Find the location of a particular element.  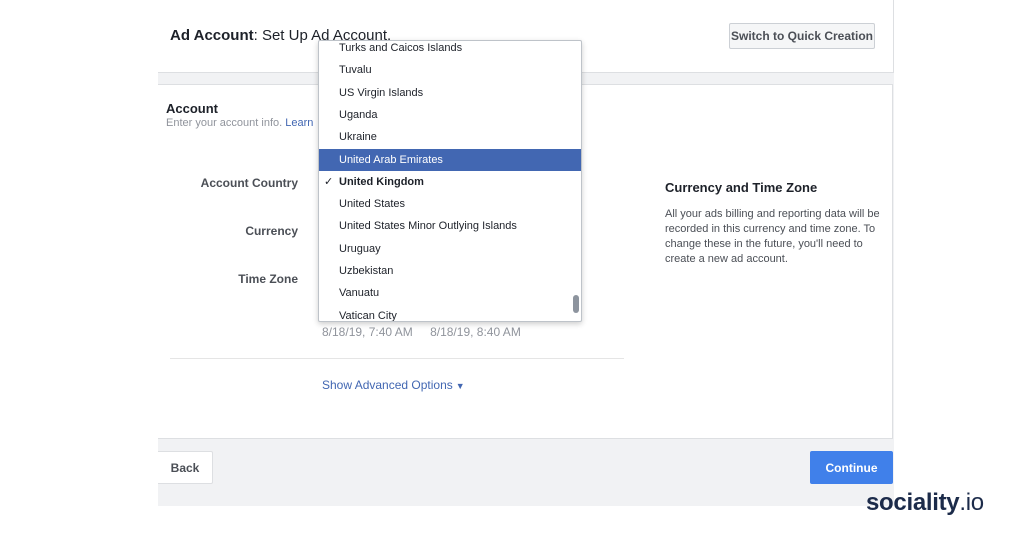

advanced-options-label: Show Advanced Options is located at coordinates (387, 385).